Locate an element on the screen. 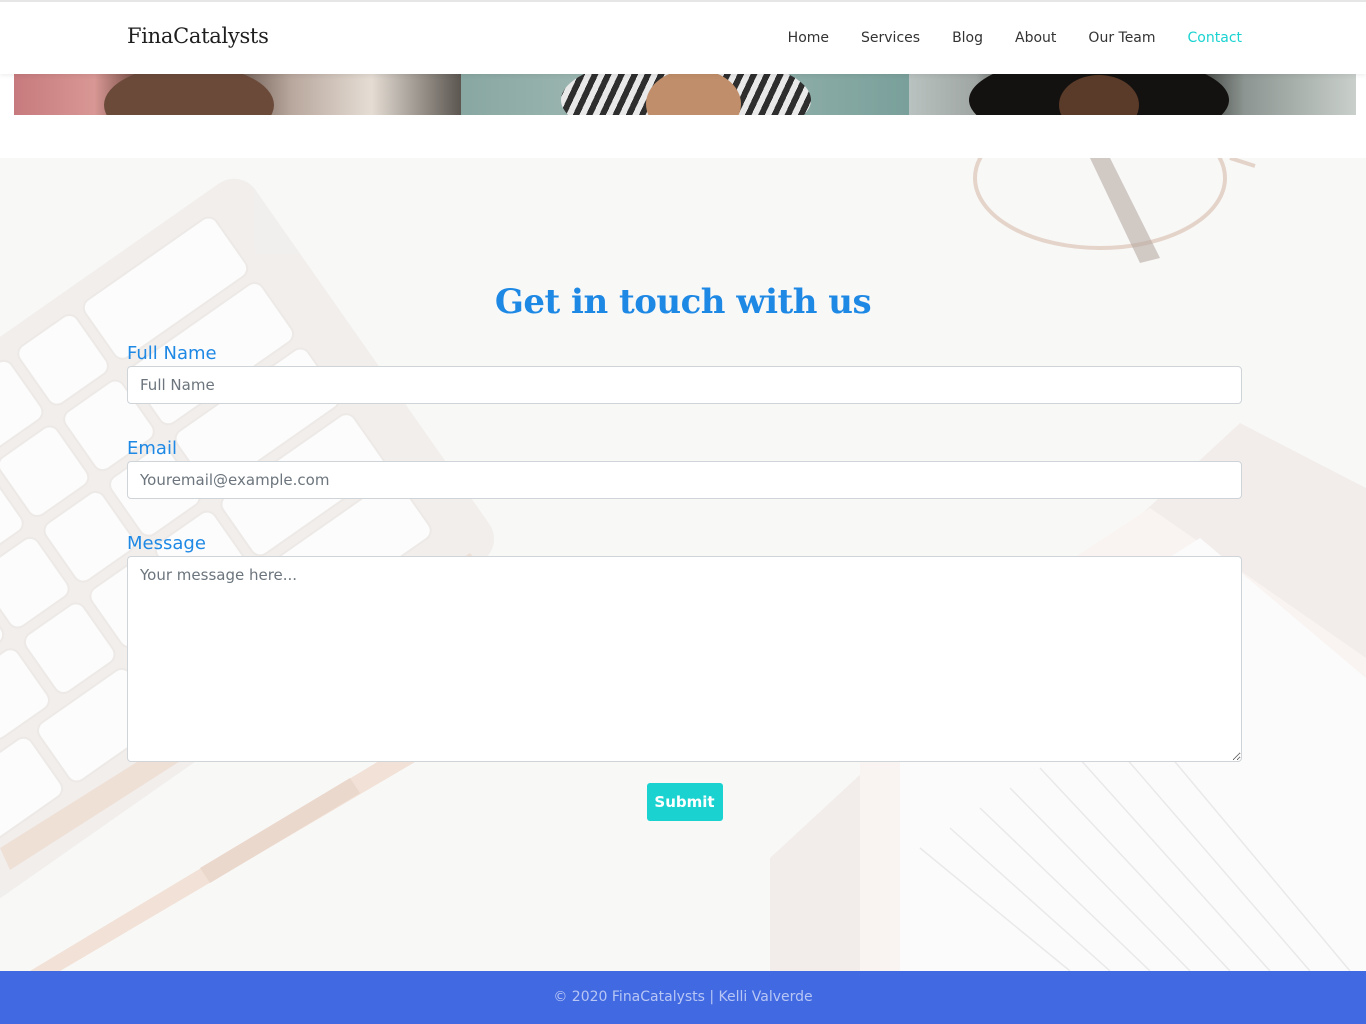 This screenshot has height=1024, width=1366. full-name-group: Full Name is located at coordinates (684, 373).